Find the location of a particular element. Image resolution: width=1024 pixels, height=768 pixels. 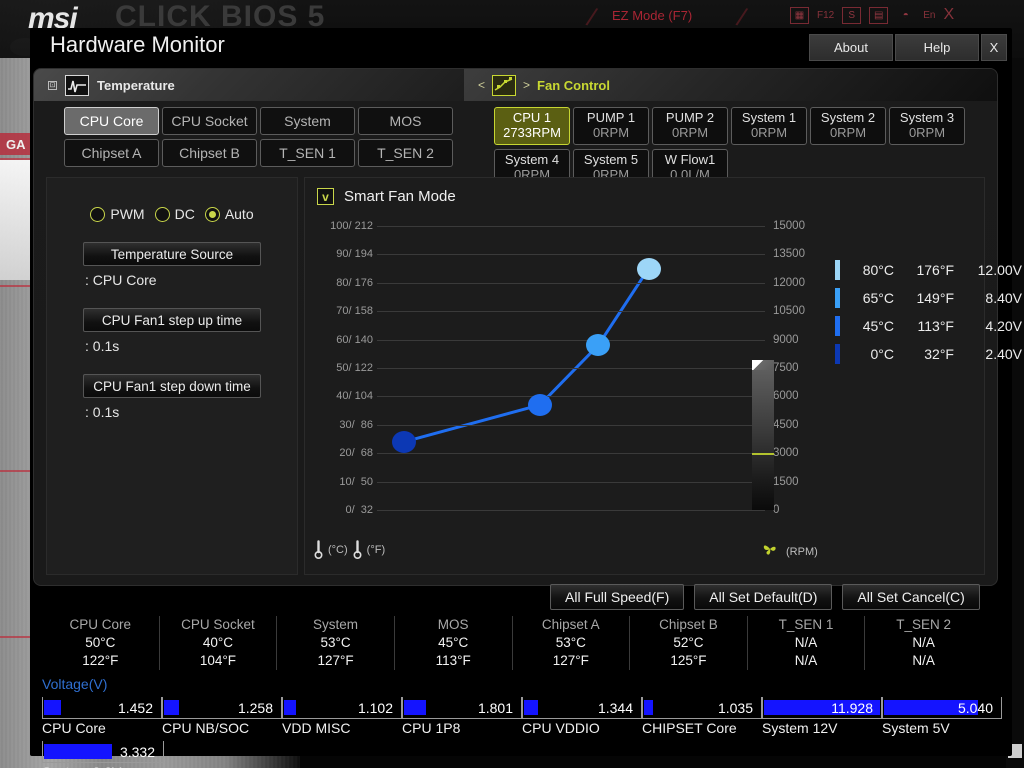

voltage-item: 5.040 System 5V is located at coordinates (942, 717).